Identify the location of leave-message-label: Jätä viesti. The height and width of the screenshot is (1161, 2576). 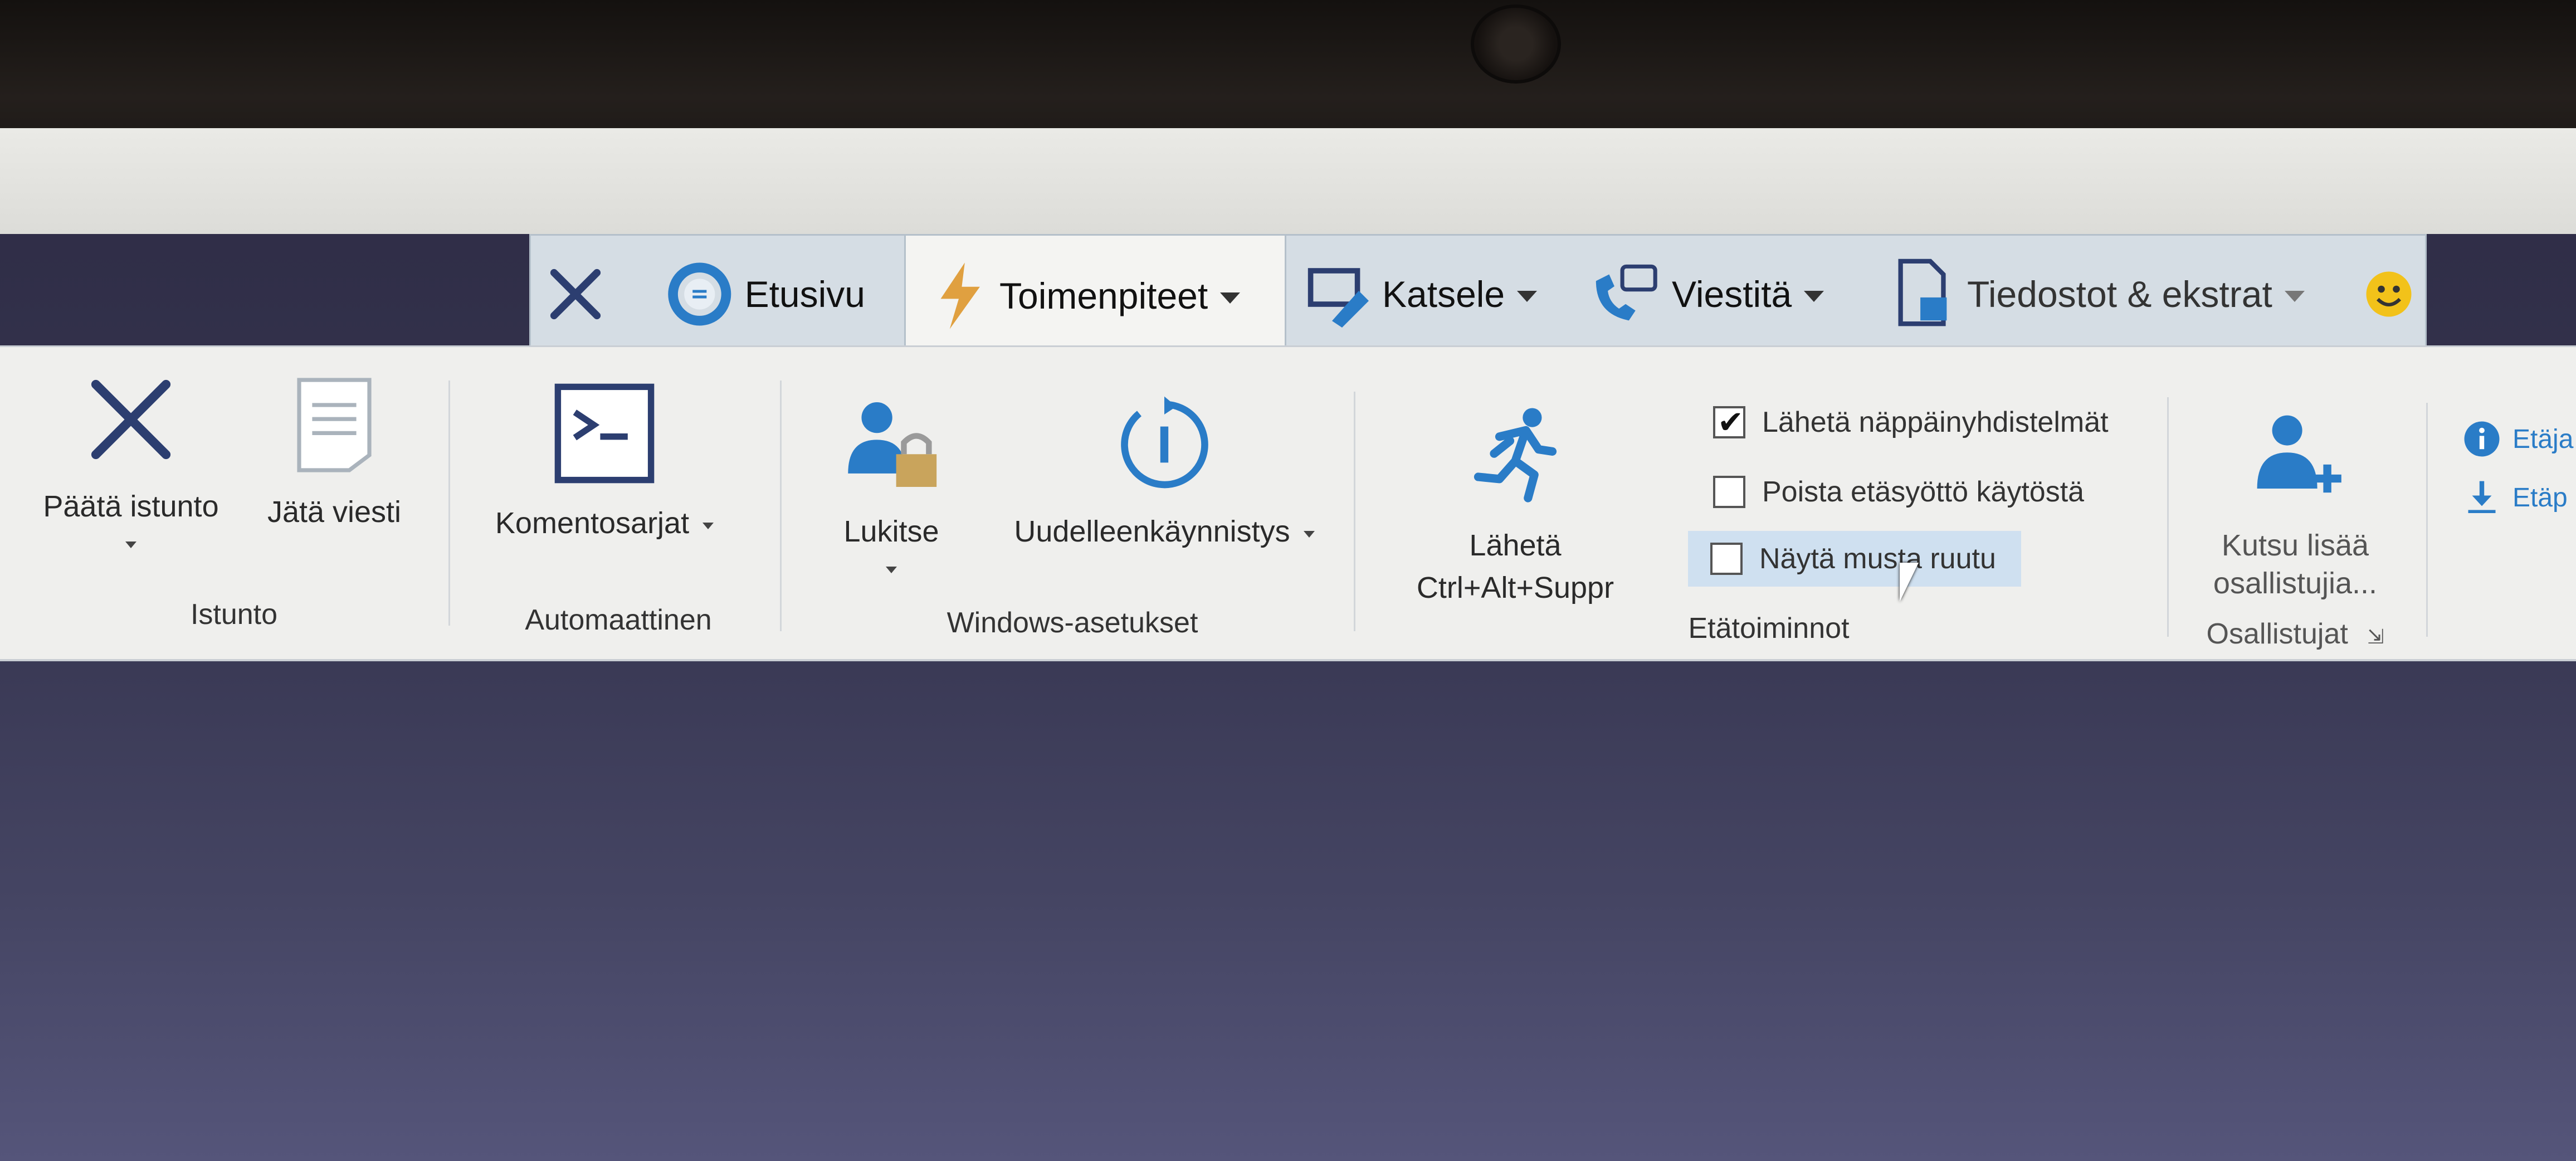
(334, 512).